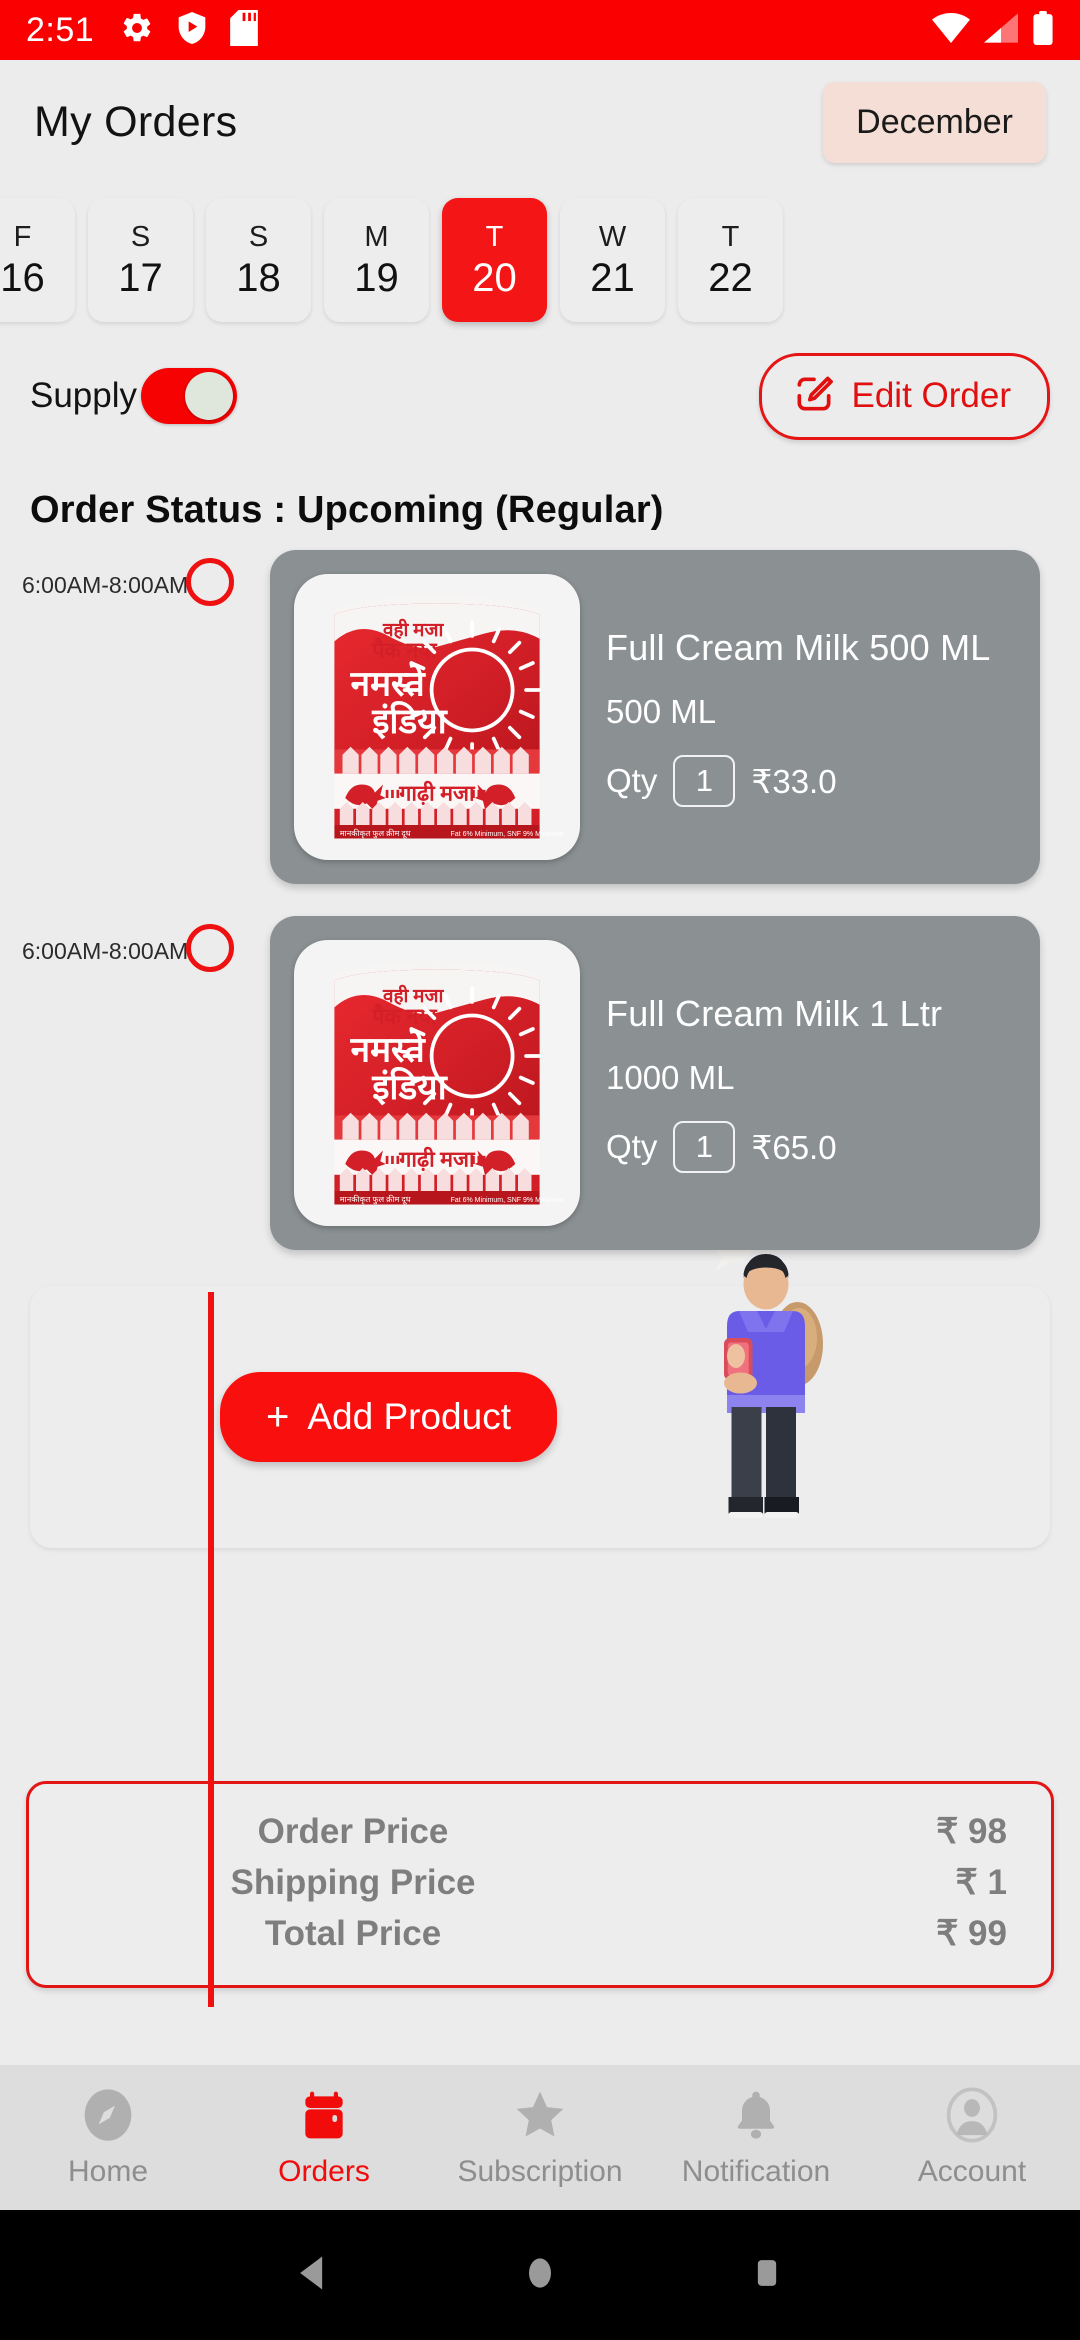  I want to click on nav-item-notification: Notification, so click(756, 2138).